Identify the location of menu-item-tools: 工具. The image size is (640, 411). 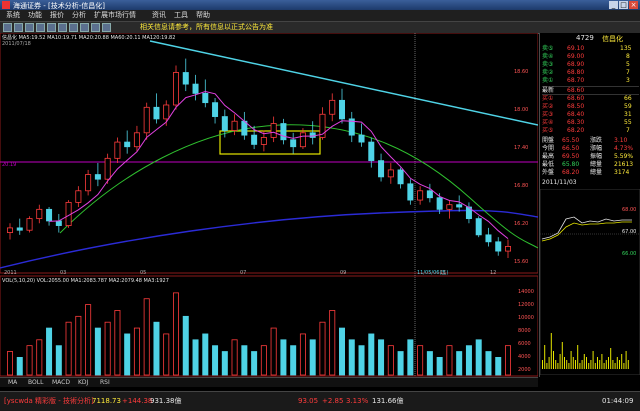
(181, 15).